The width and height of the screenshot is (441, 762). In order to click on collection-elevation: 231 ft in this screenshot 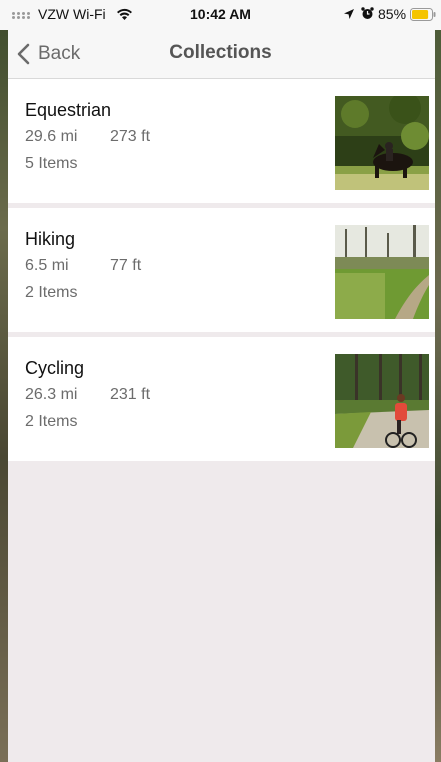, I will do `click(130, 394)`.